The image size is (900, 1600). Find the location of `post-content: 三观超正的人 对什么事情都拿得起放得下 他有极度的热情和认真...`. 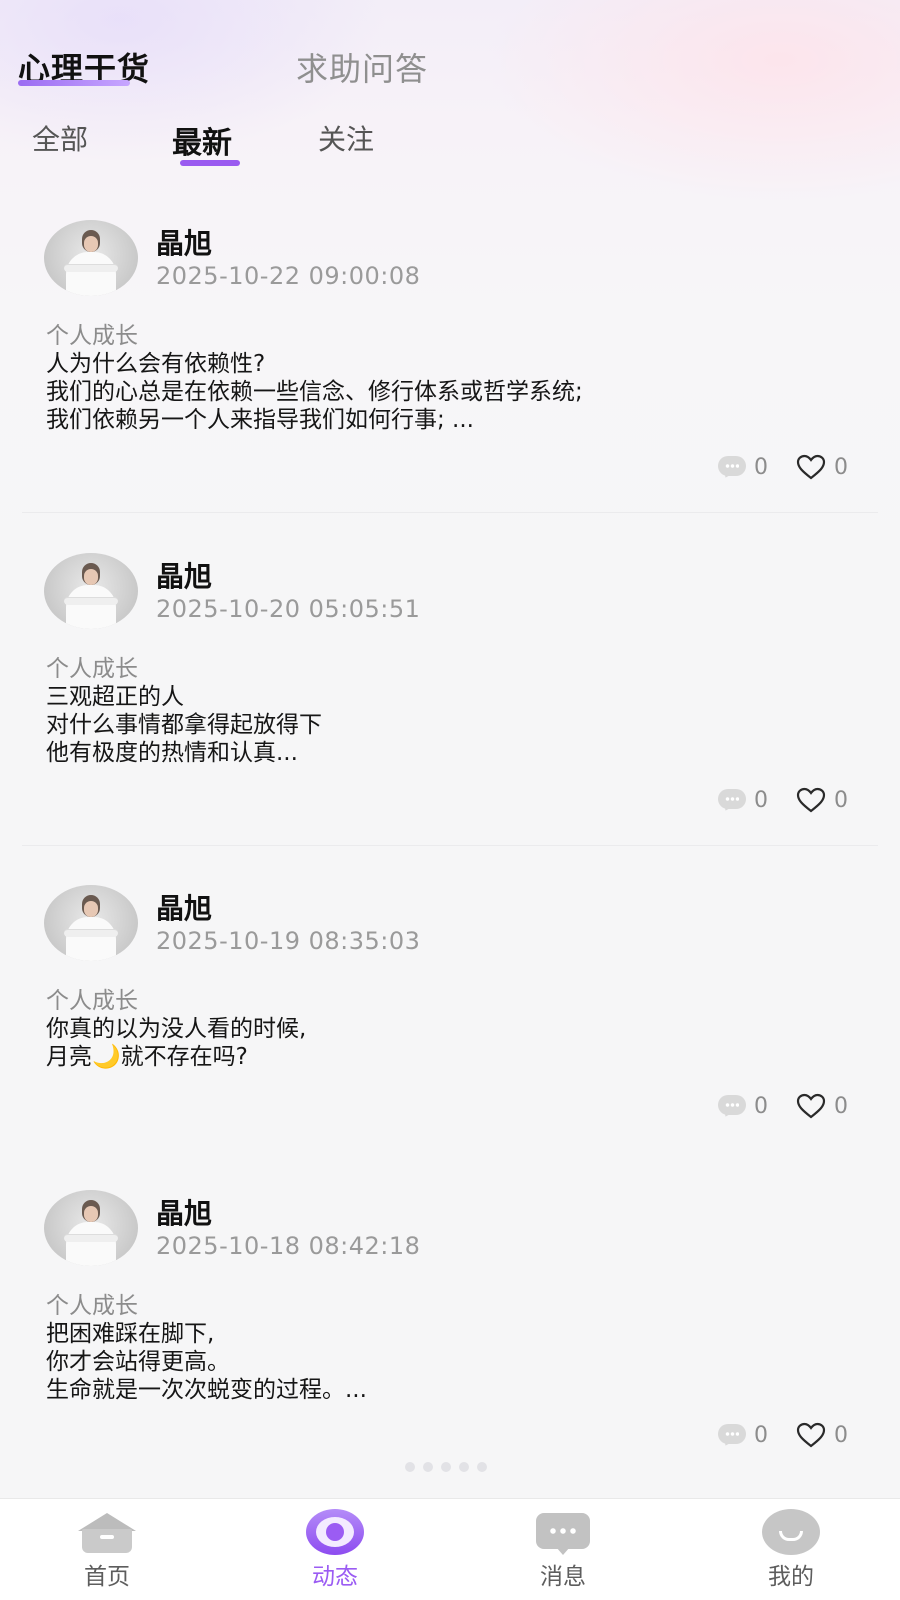

post-content: 三观超正的人 对什么事情都拿得起放得下 他有极度的热情和认真... is located at coordinates (446, 725).